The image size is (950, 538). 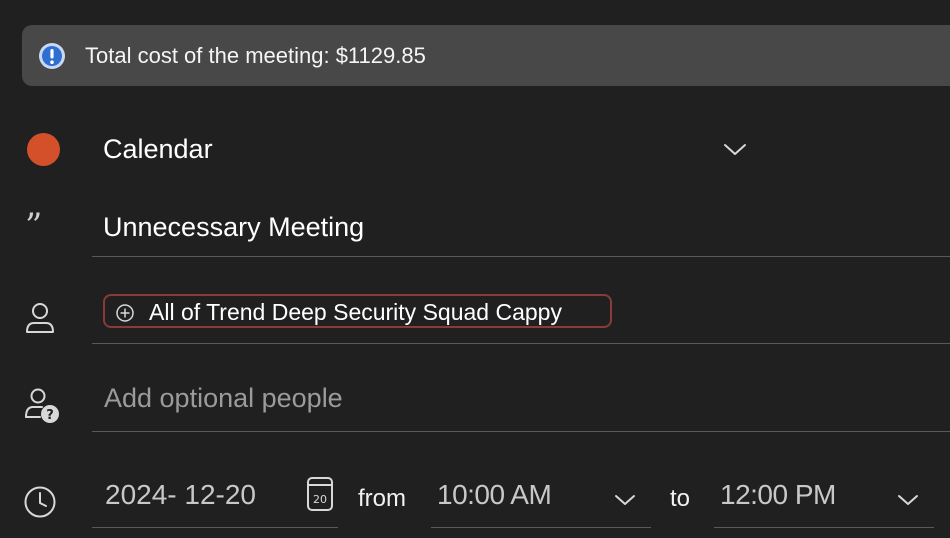 What do you see at coordinates (382, 498) in the screenshot?
I see `from-label: from` at bounding box center [382, 498].